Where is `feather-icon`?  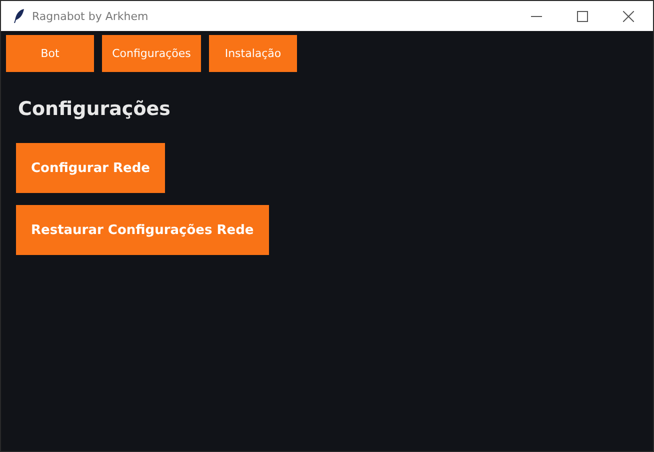
feather-icon is located at coordinates (19, 16).